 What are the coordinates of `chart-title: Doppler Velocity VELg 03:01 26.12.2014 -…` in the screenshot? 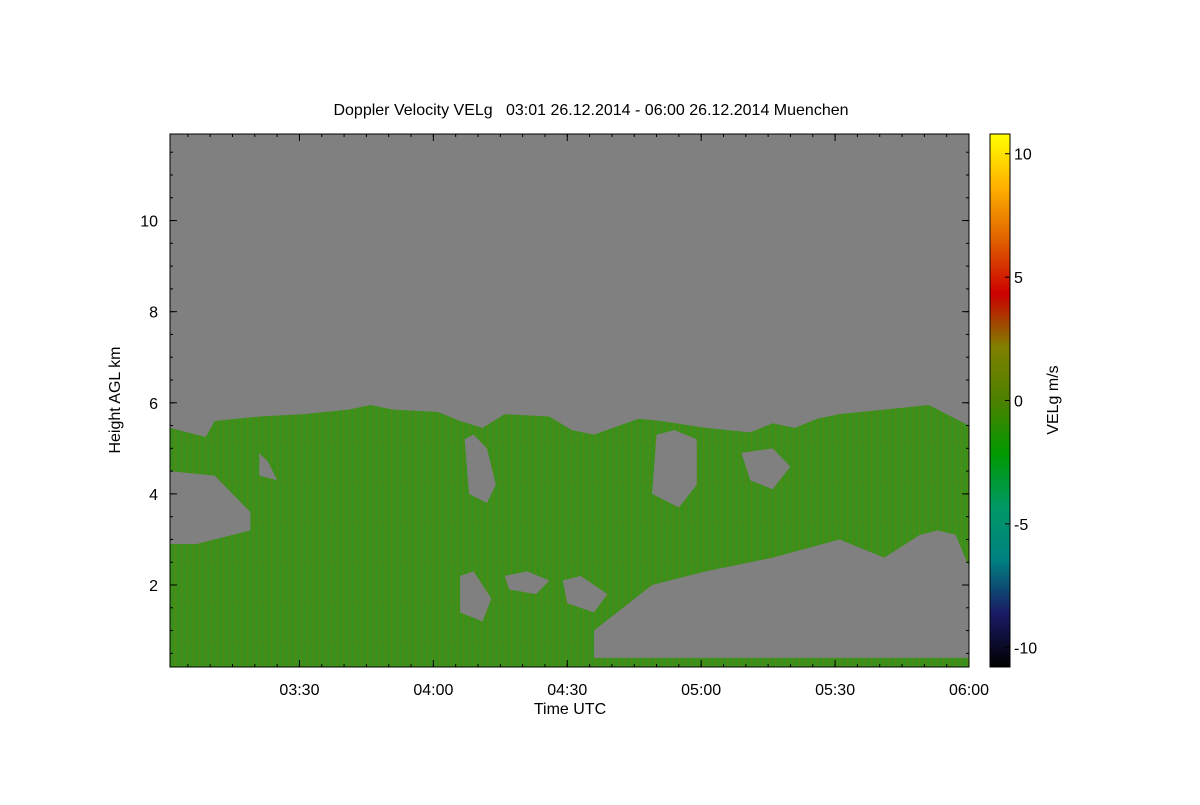 It's located at (590, 110).